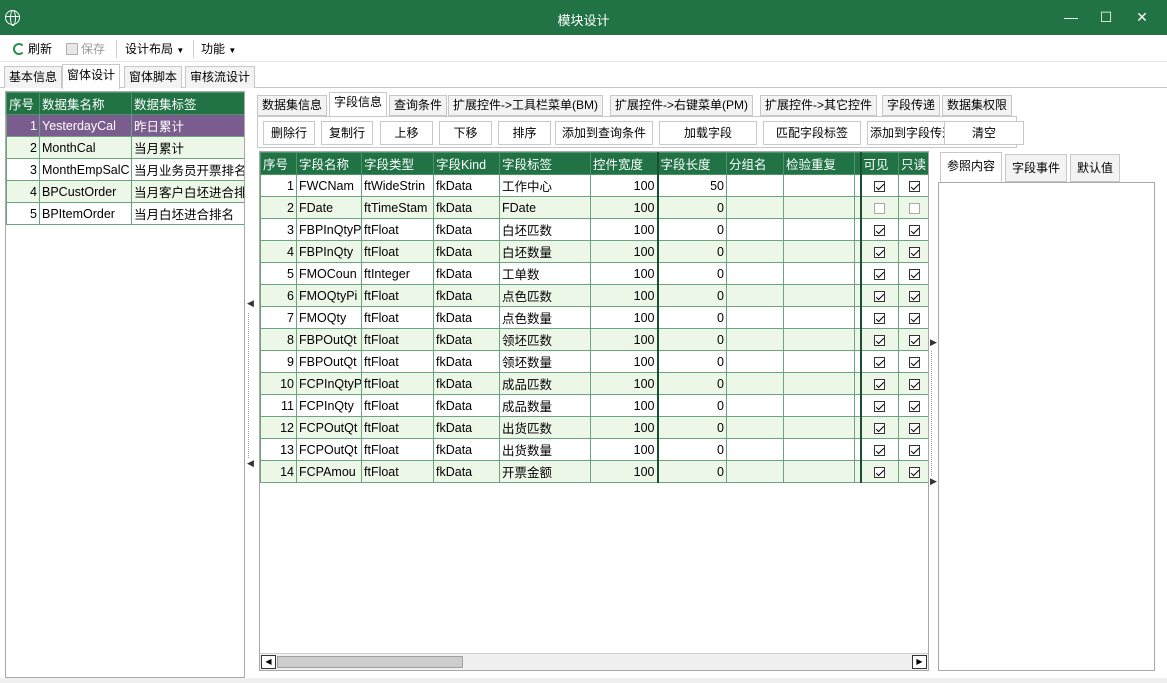  I want to click on load-fields-button: 加载字段, so click(708, 133).